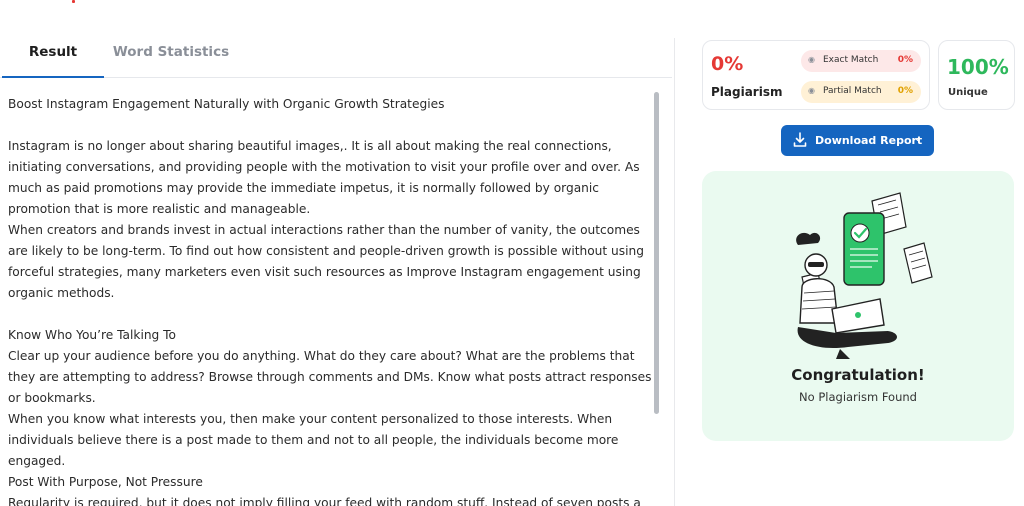  I want to click on download-report-label: Download Report, so click(869, 140).